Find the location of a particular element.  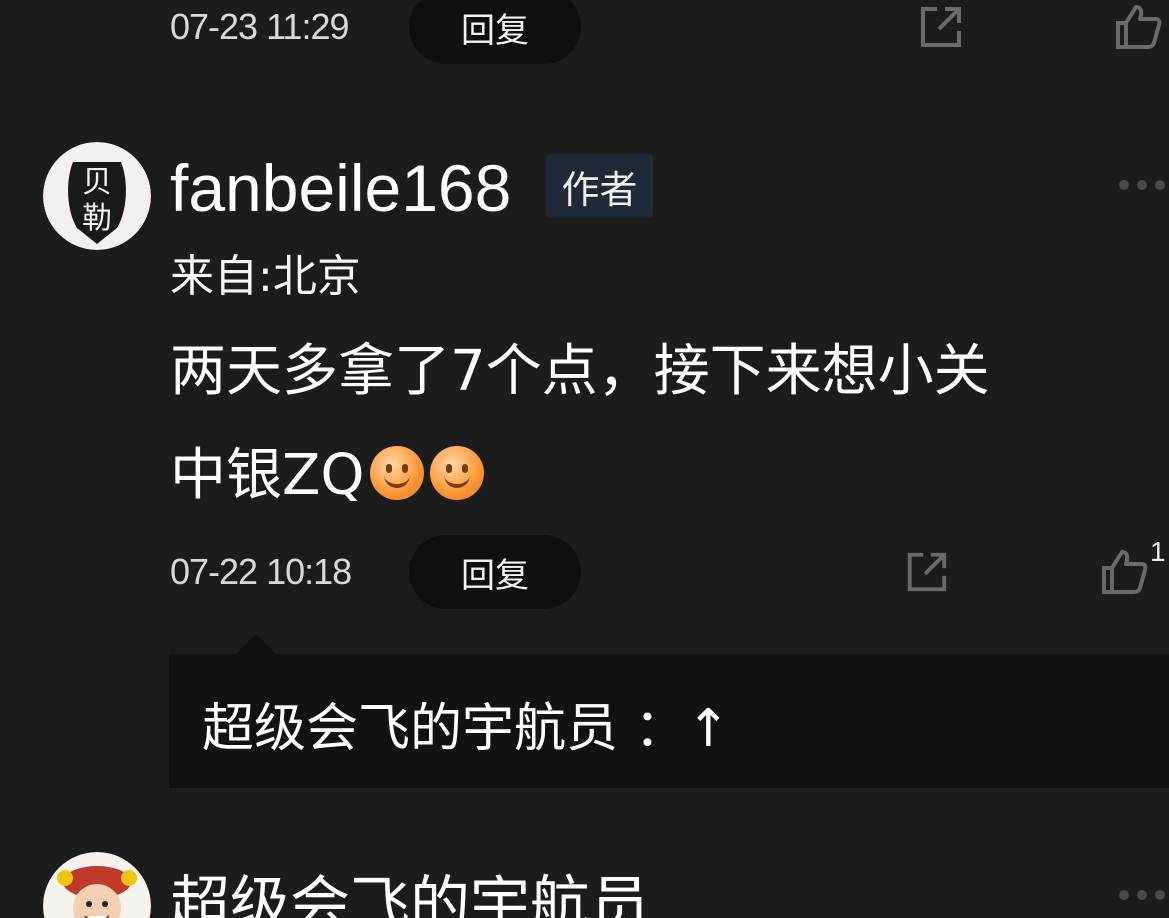

comment-line-2: 中银ZQ is located at coordinates (665, 476).